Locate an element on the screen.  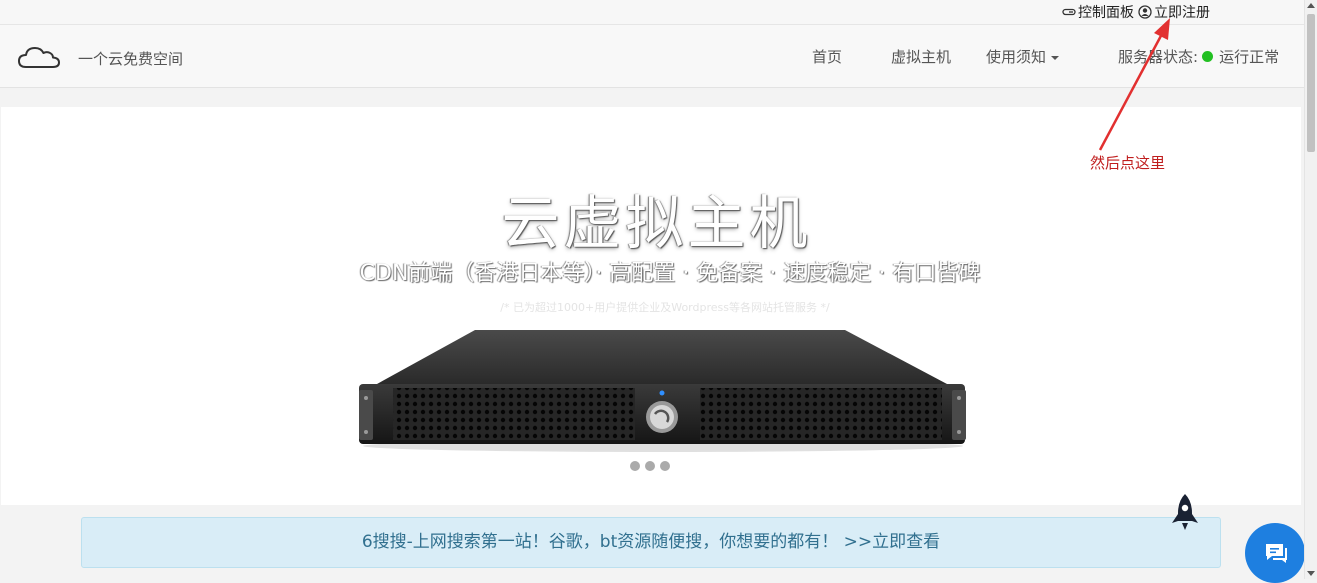
register-link: 立即注册 is located at coordinates (1174, 12).